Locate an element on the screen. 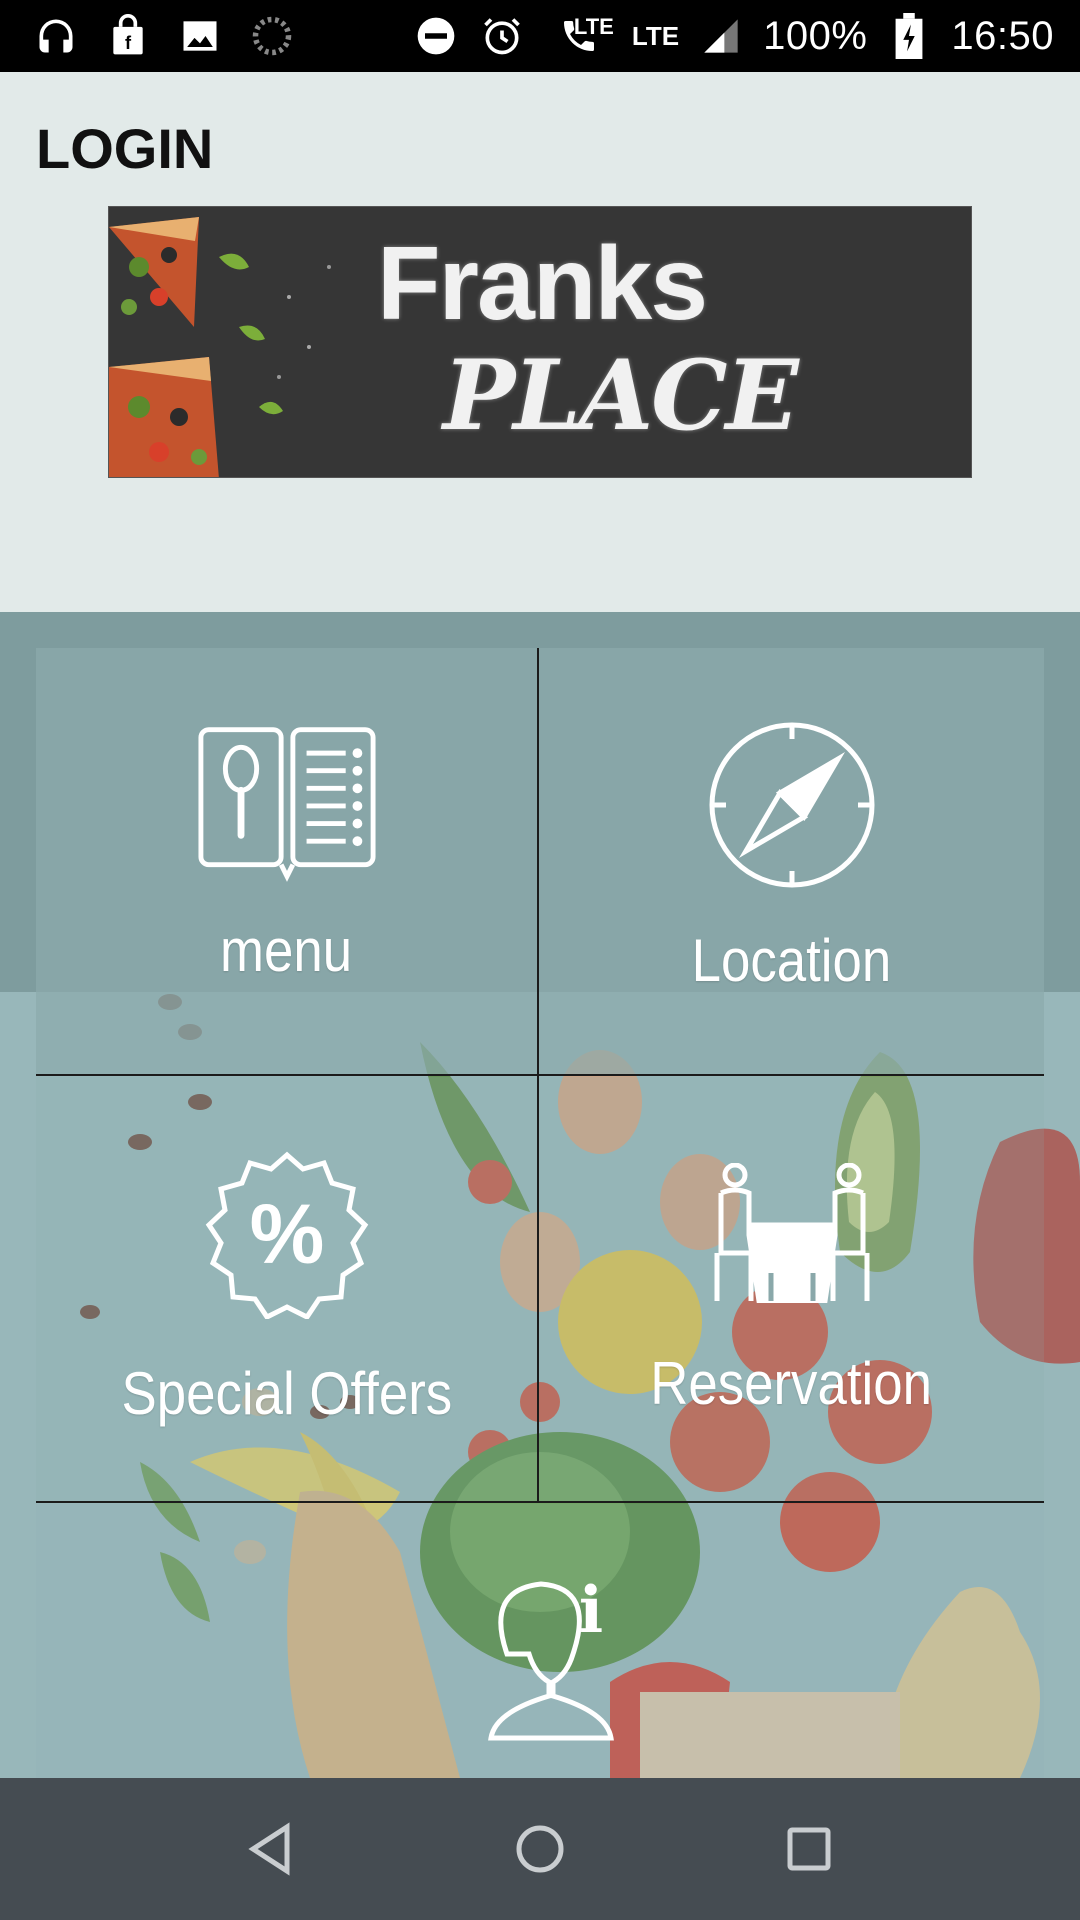  svg-text: f is located at coordinates (128, 42).